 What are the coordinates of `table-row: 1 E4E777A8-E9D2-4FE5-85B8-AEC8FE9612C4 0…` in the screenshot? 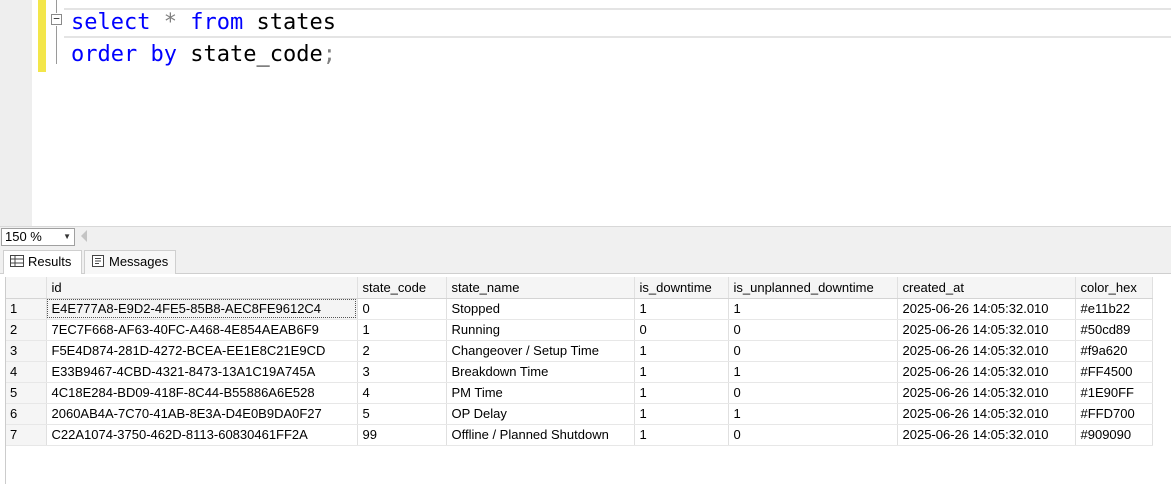 It's located at (579, 309).